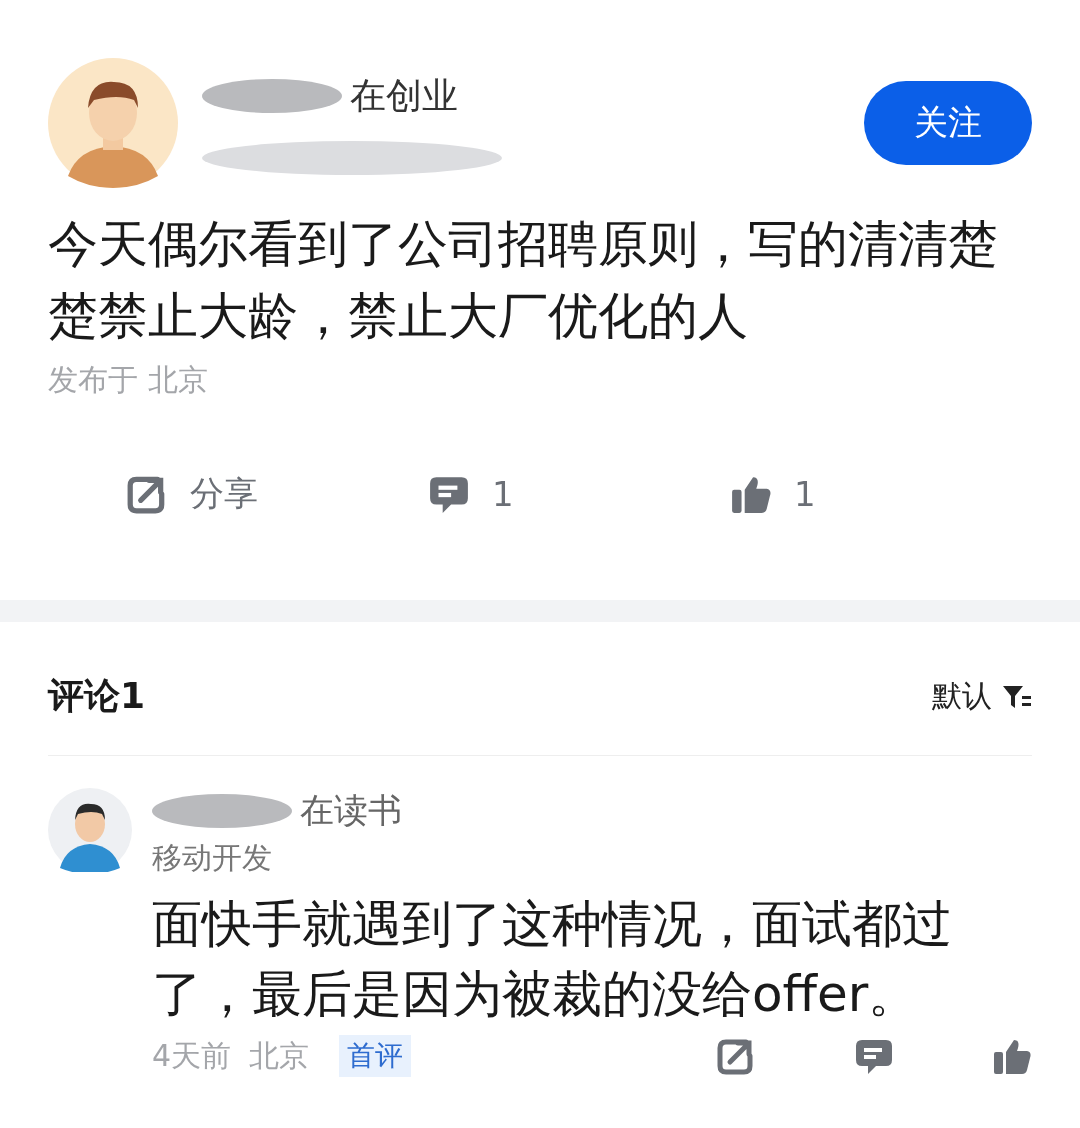  I want to click on author-name: 在创业, so click(404, 95).